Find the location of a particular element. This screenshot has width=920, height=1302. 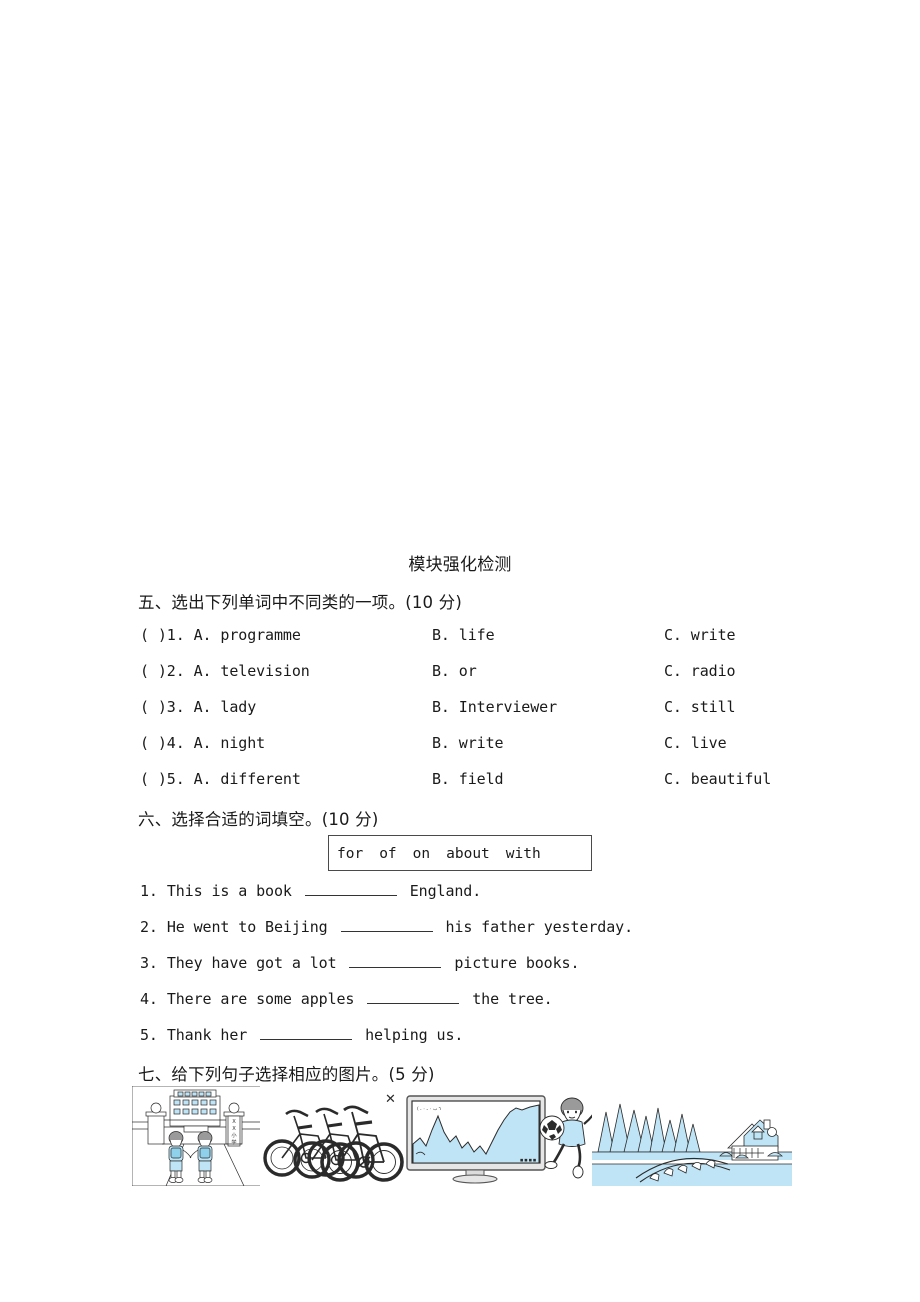

fill-row-4: 4. There are some apples the tree. is located at coordinates (346, 999).